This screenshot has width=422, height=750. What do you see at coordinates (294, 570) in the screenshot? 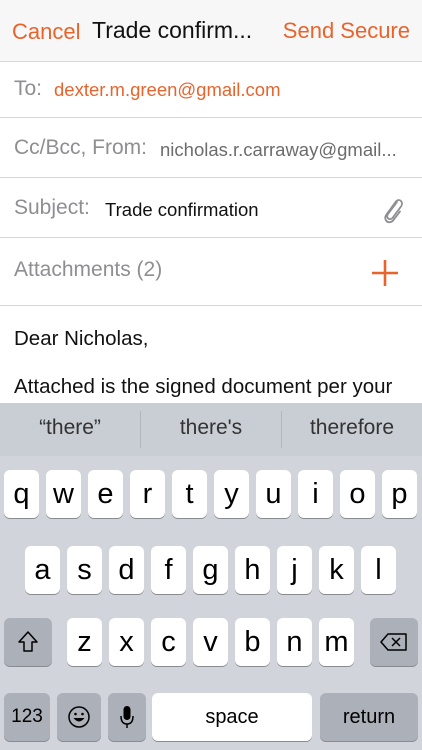
I see `key-j: j` at bounding box center [294, 570].